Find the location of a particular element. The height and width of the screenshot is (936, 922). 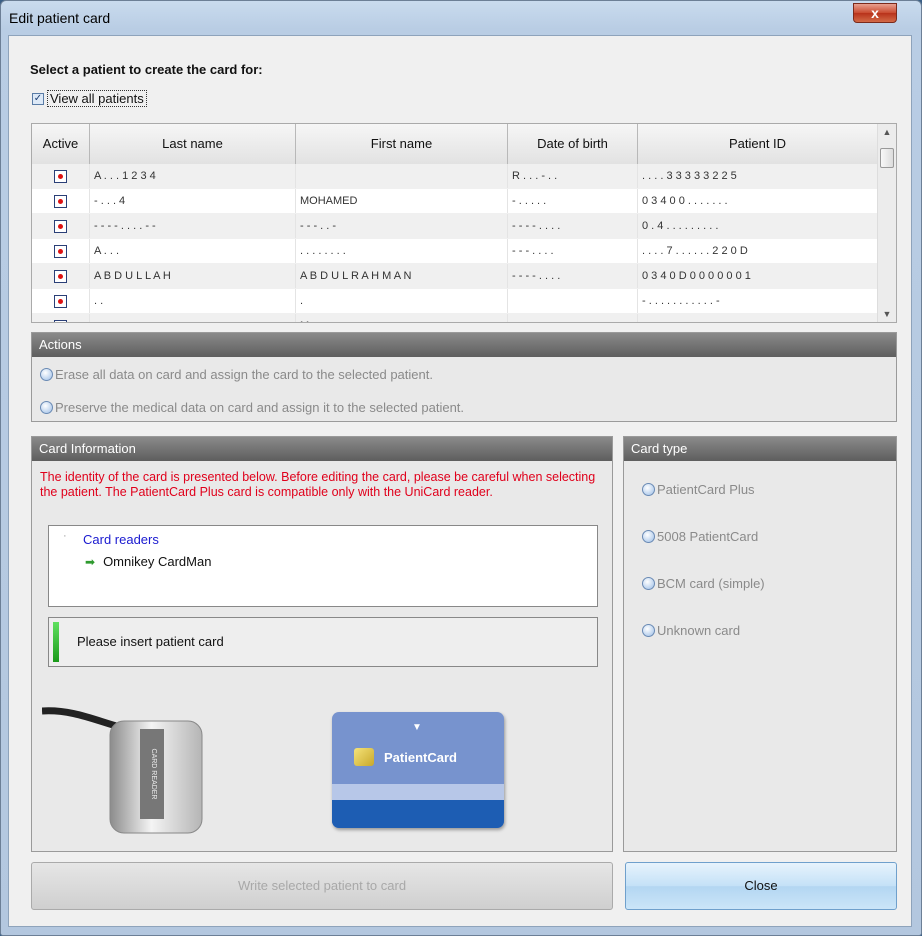

view-all-patients-checkbox: ✓ View all patients is located at coordinates (89, 98).